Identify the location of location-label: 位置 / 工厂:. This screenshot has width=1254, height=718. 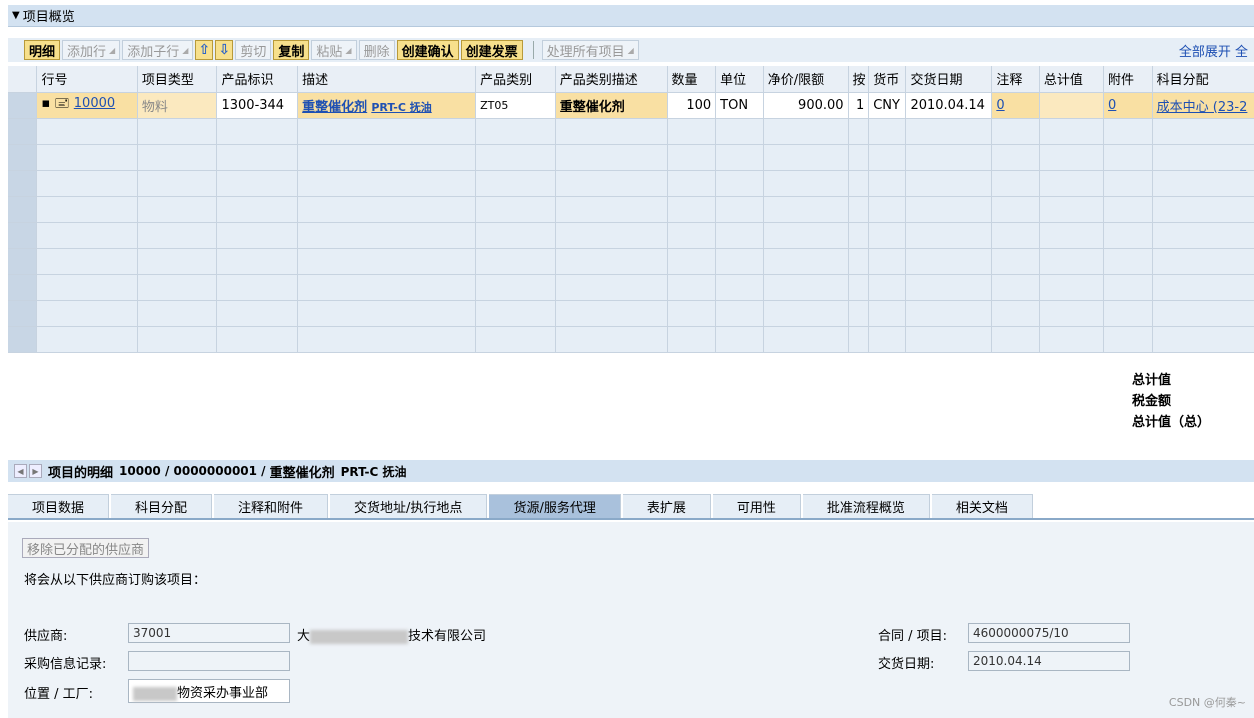
(59, 694).